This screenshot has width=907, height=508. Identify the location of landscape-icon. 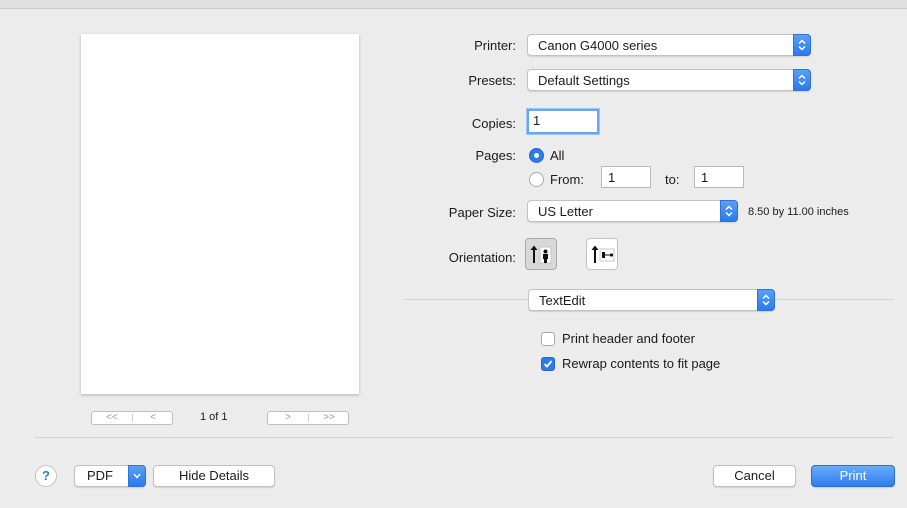
(603, 254).